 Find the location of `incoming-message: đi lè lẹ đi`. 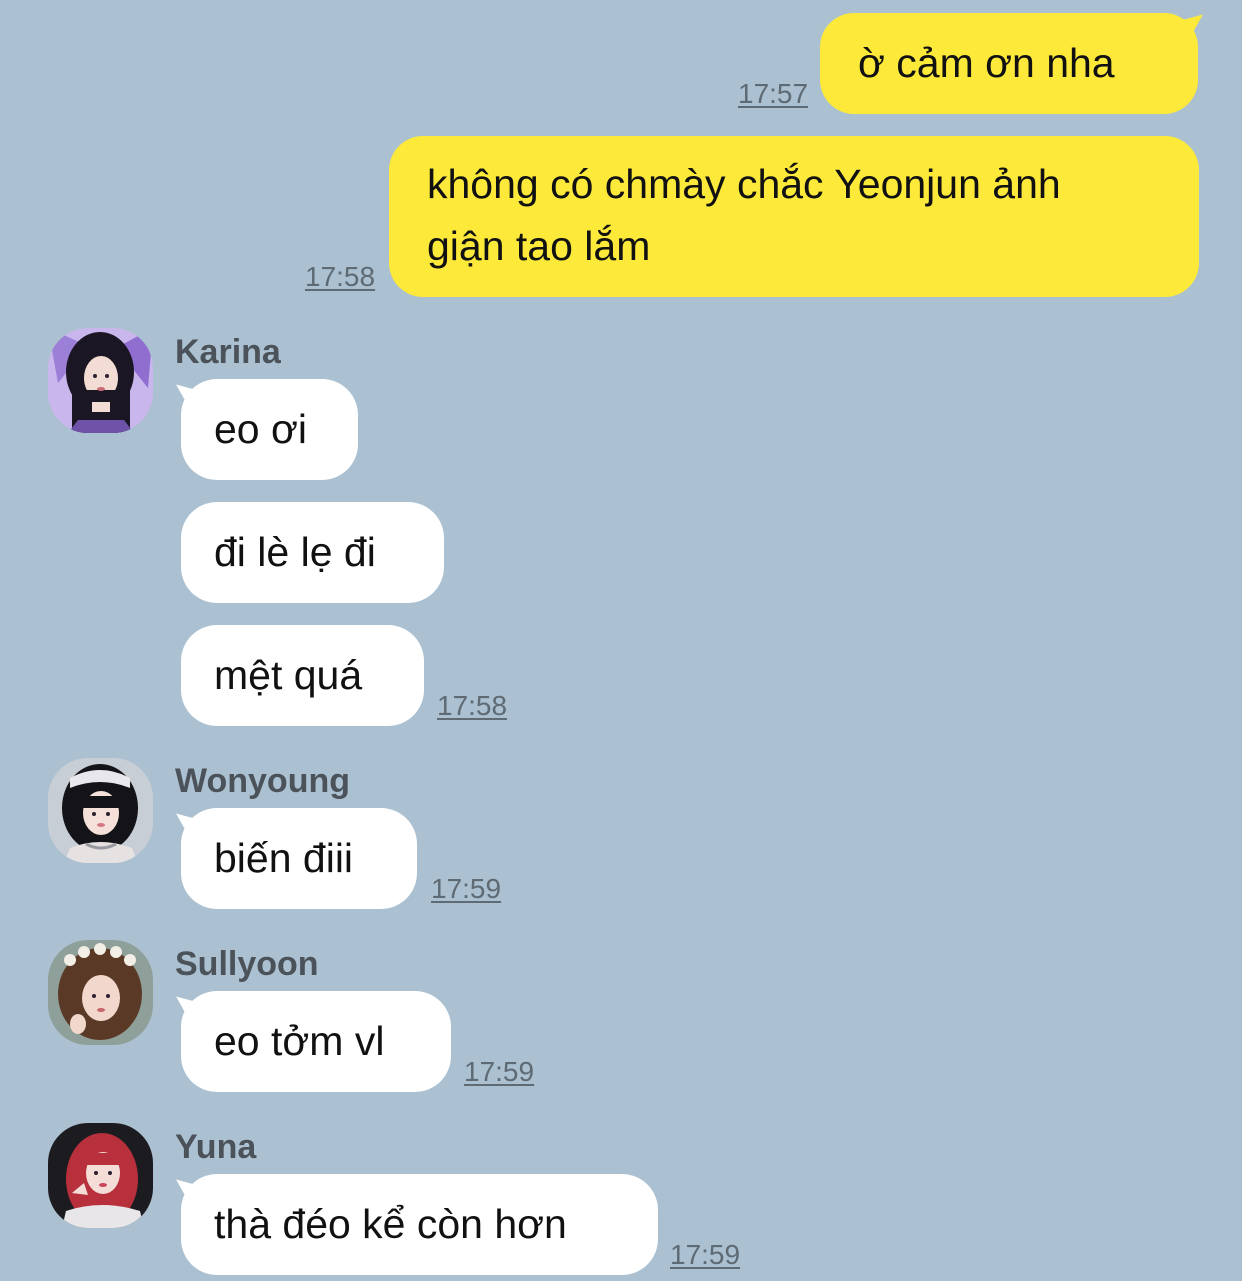

incoming-message: đi lè lẹ đi is located at coordinates (312, 552).